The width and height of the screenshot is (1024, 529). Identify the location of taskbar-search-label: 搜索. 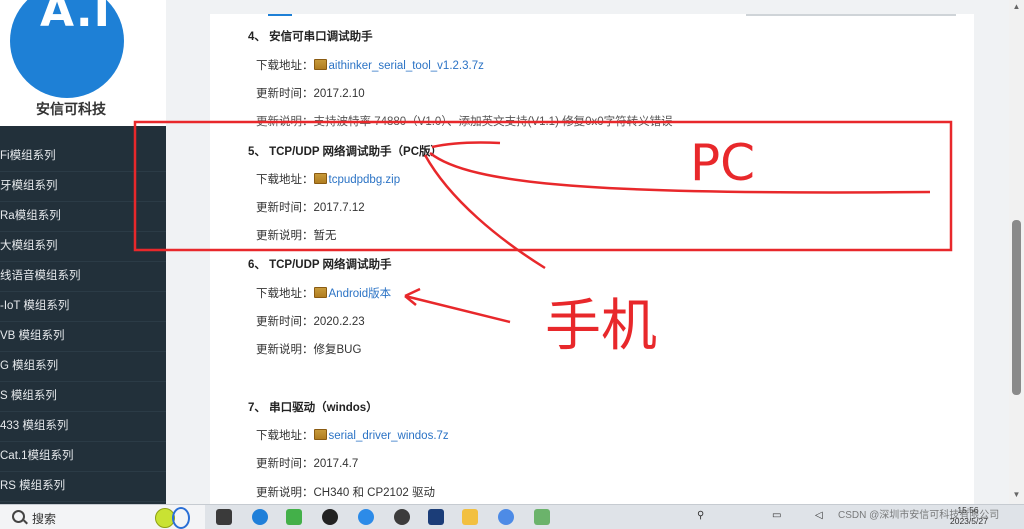
(44, 519).